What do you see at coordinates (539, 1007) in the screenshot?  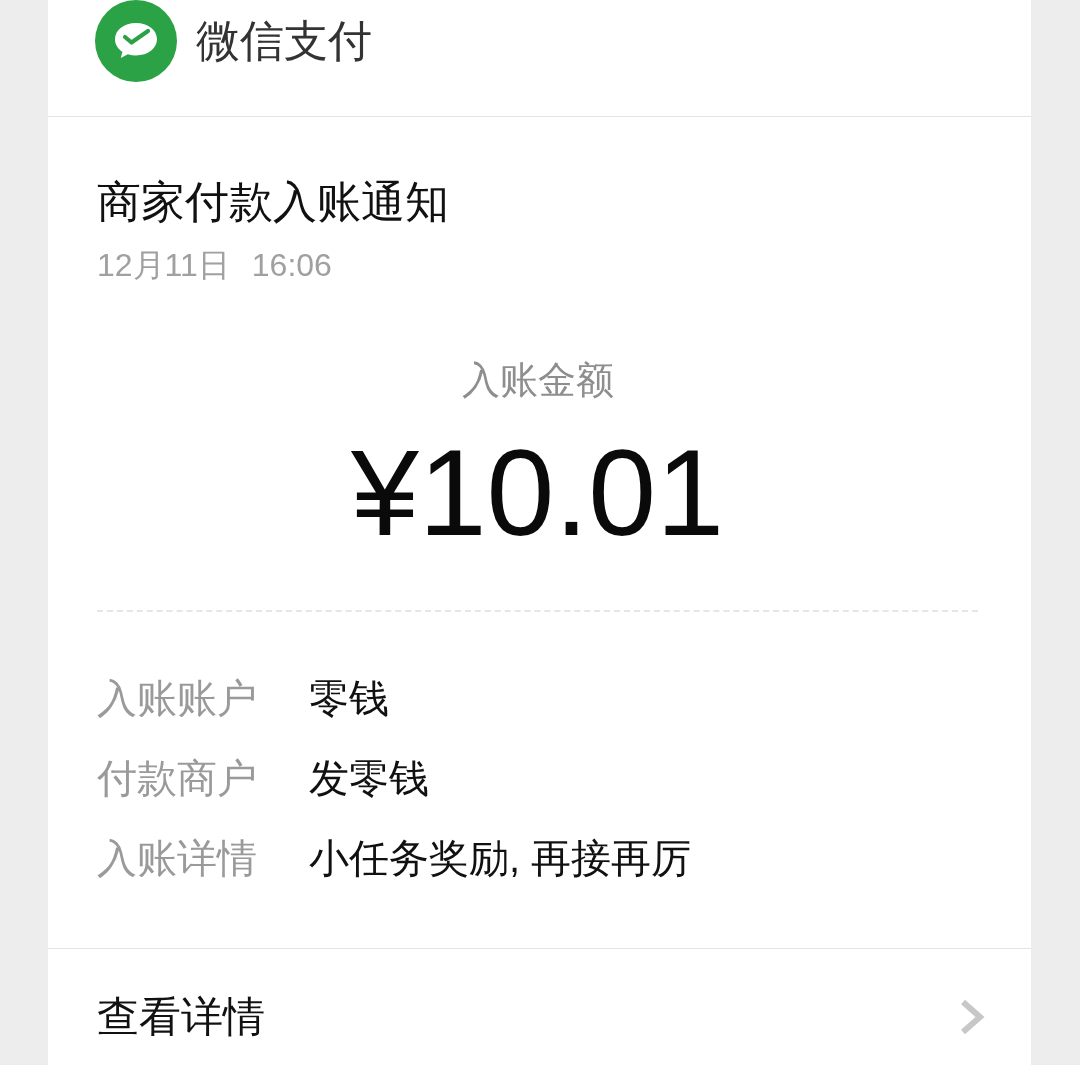 I see `view-details-link: 查看详情` at bounding box center [539, 1007].